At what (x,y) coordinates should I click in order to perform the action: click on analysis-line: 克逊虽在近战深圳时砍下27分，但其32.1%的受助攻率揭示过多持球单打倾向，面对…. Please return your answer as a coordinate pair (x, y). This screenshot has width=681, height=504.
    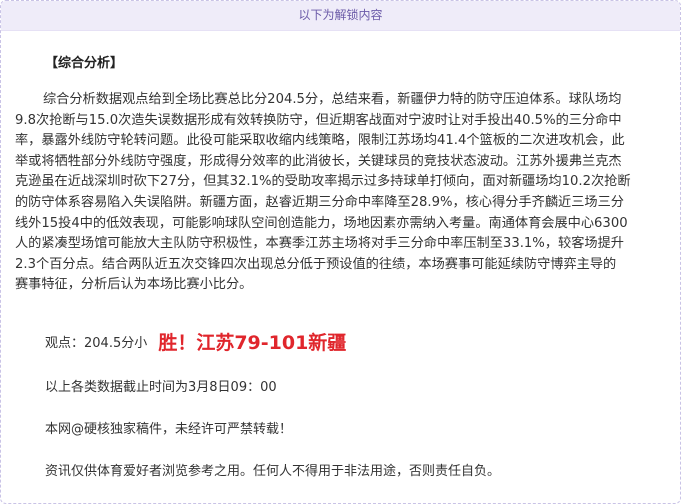
    Looking at the image, I should click on (323, 182).